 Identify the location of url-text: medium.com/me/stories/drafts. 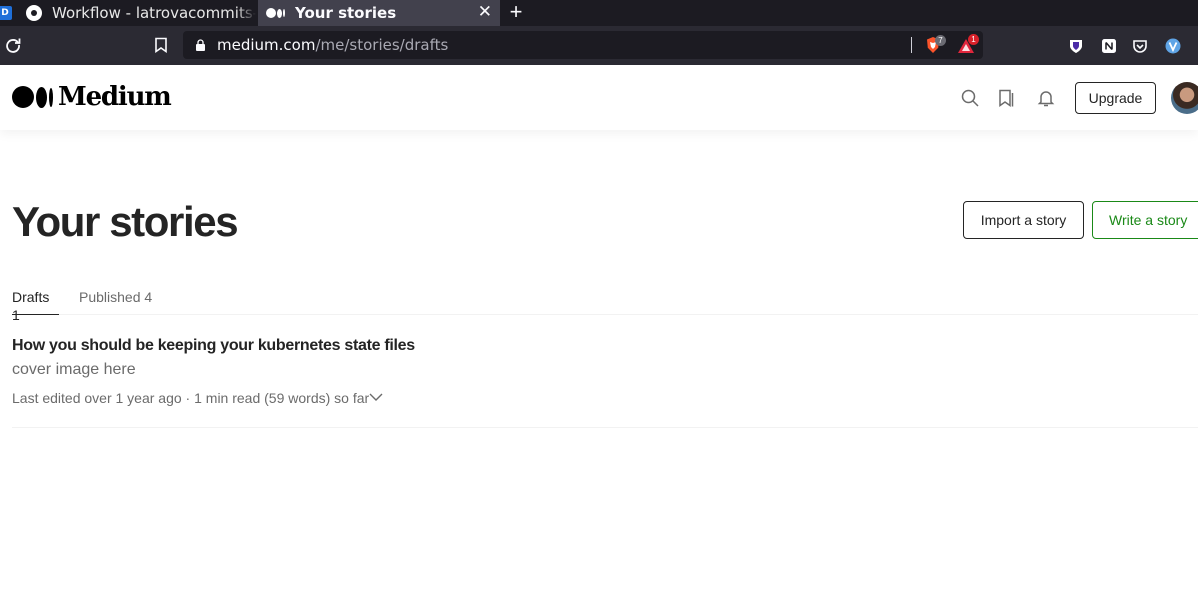
(332, 45).